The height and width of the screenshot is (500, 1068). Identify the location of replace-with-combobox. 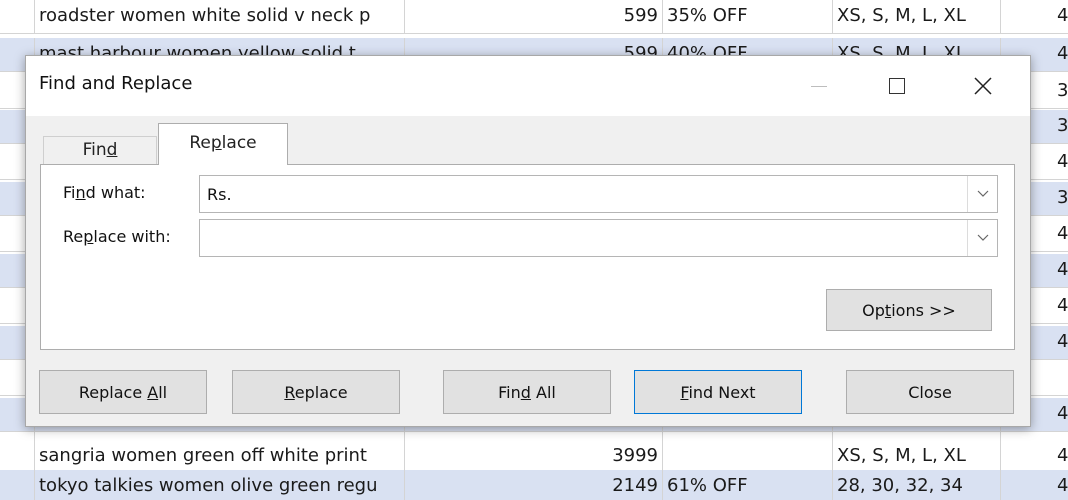
(598, 238).